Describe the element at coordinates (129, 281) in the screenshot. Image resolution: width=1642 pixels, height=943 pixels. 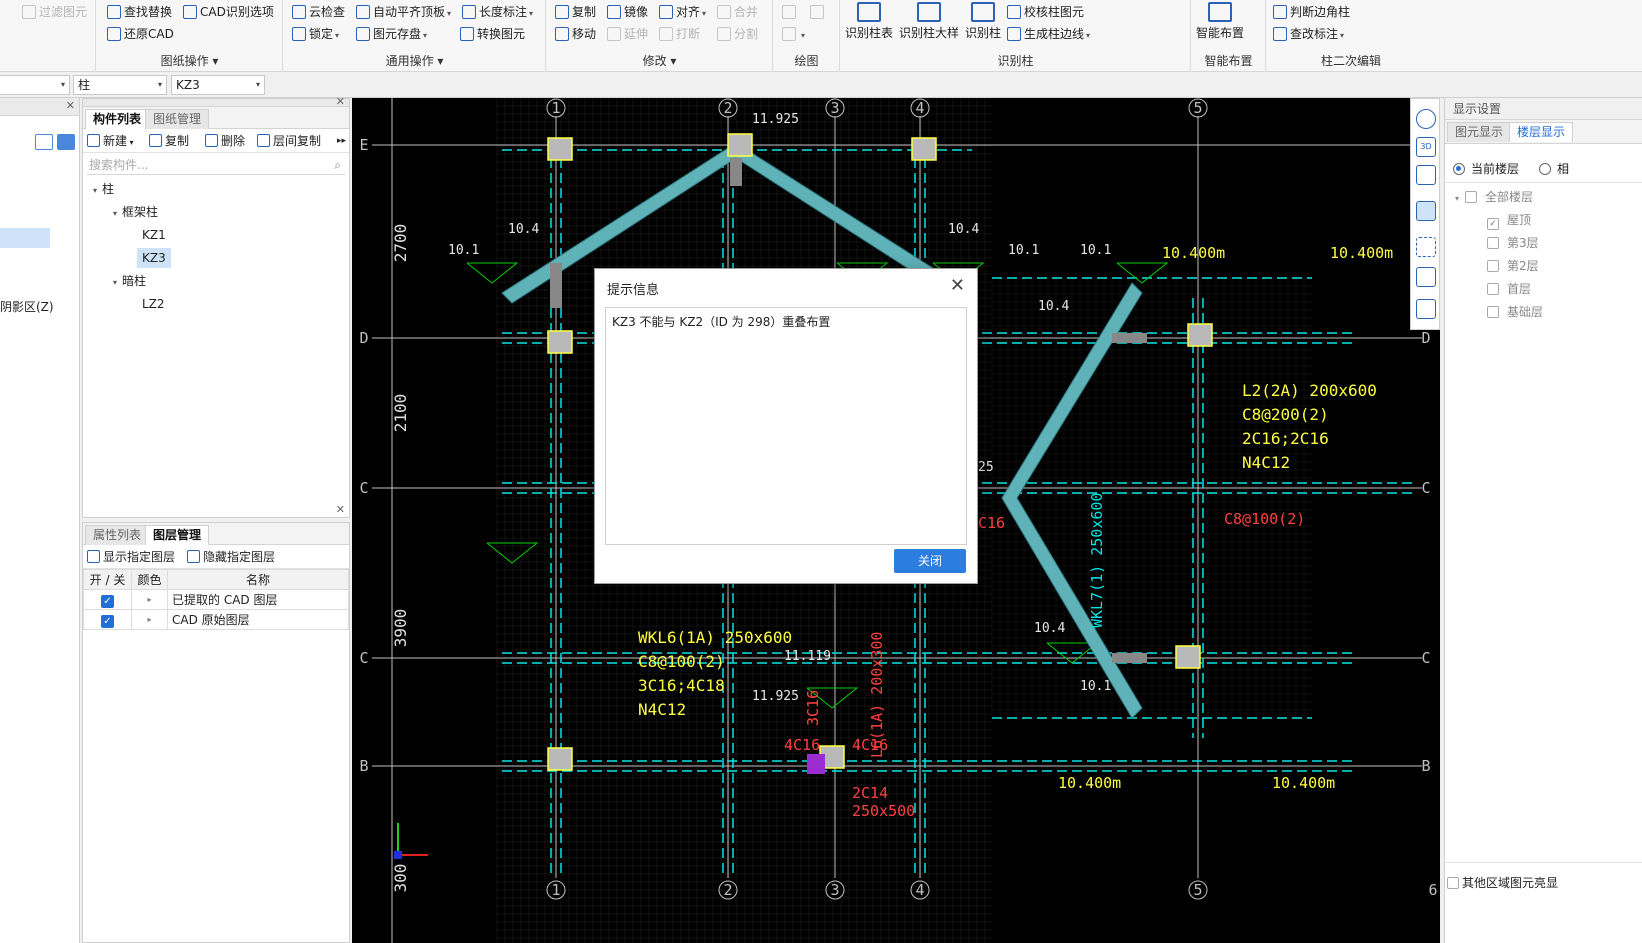
I see `tree-node-hidden-column: ▾ 暗柱` at that location.